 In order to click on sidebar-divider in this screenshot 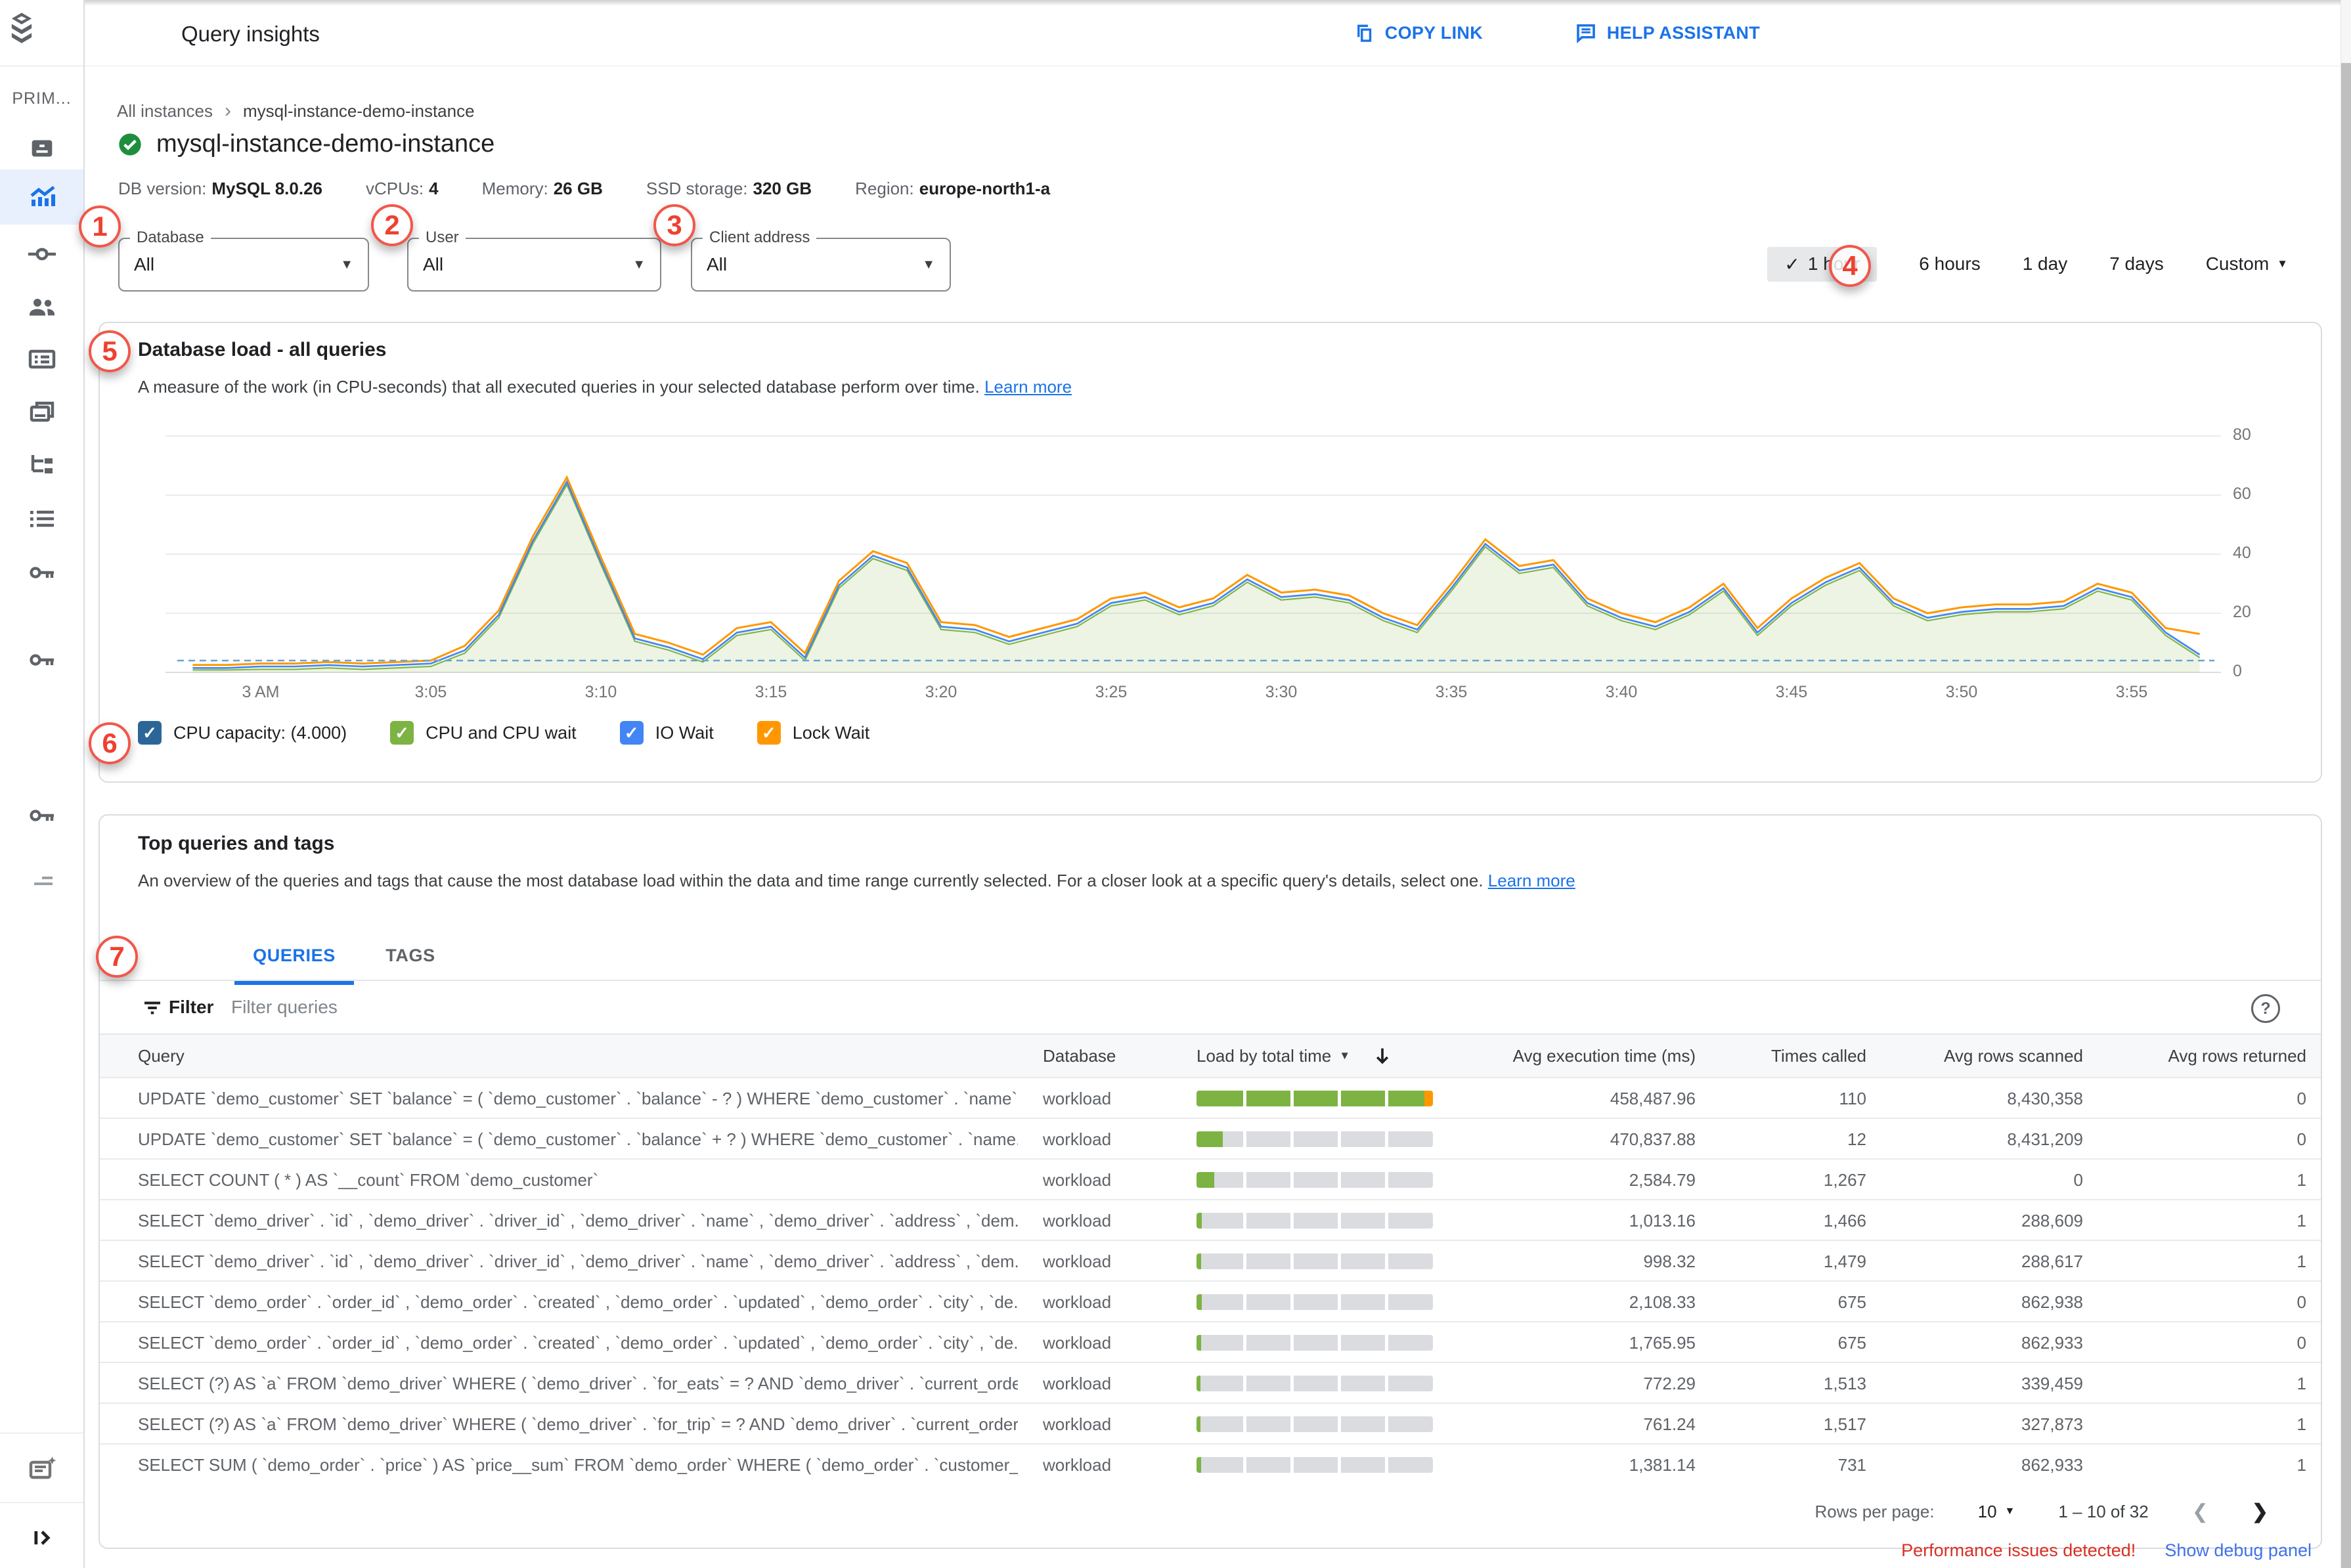, I will do `click(42, 1503)`.